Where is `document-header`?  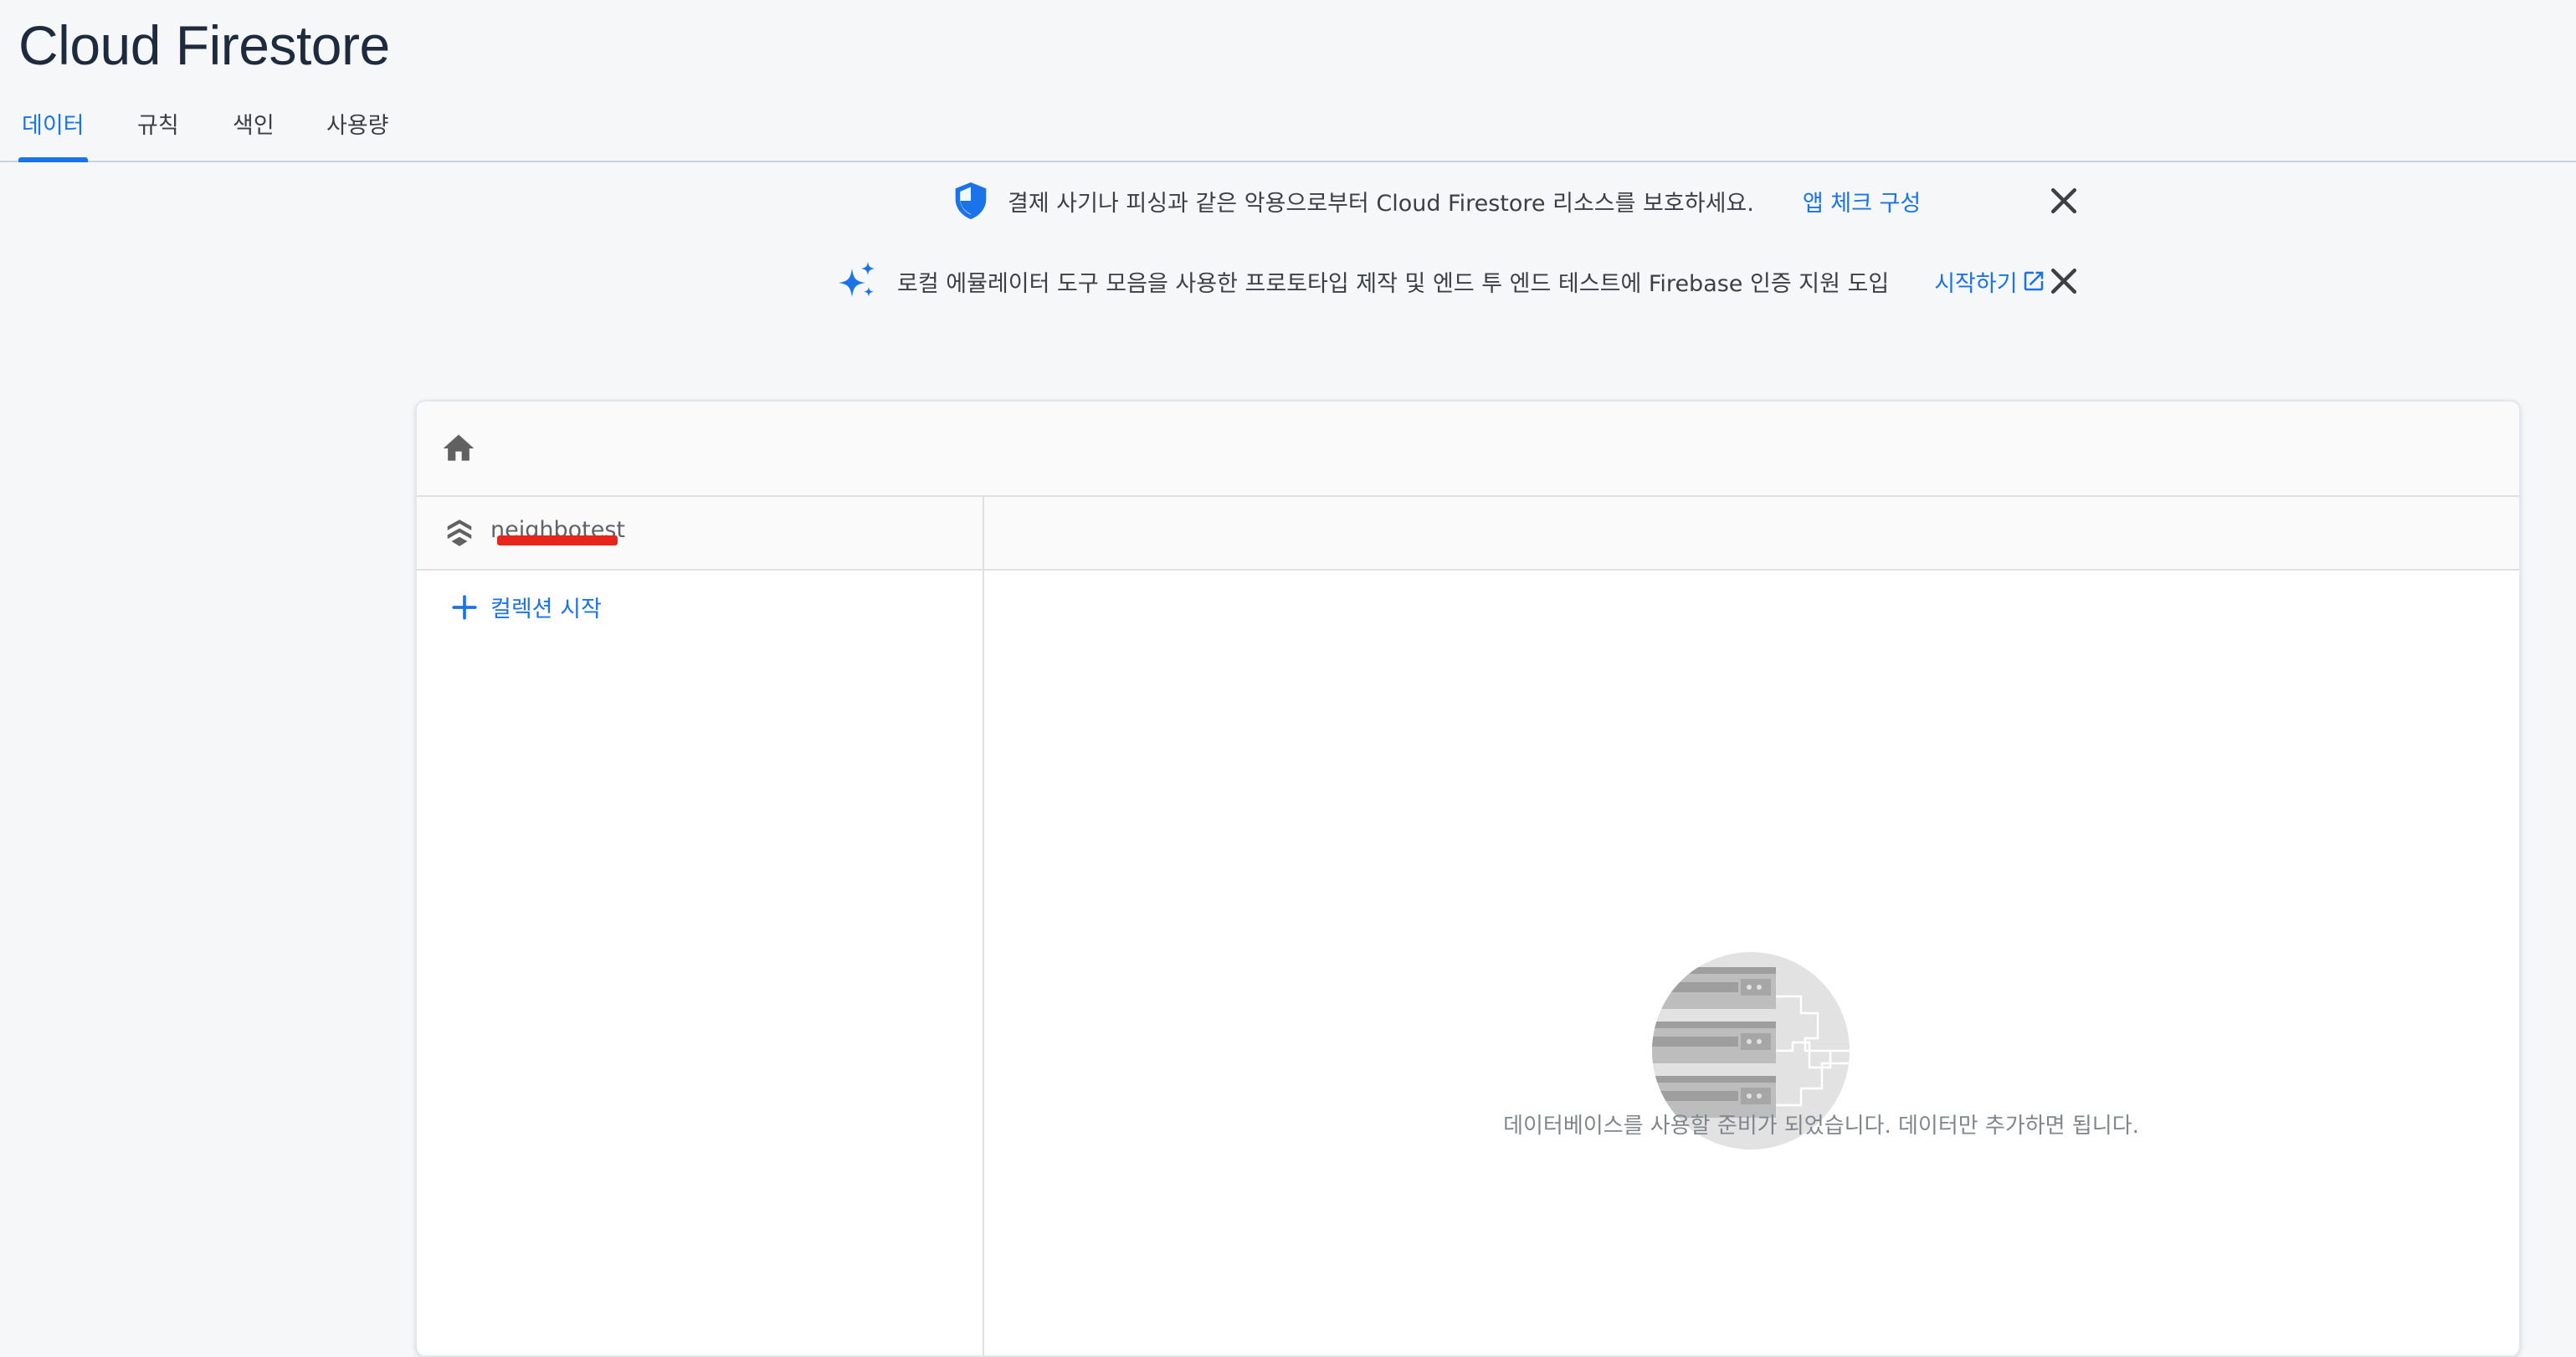
document-header is located at coordinates (1751, 534).